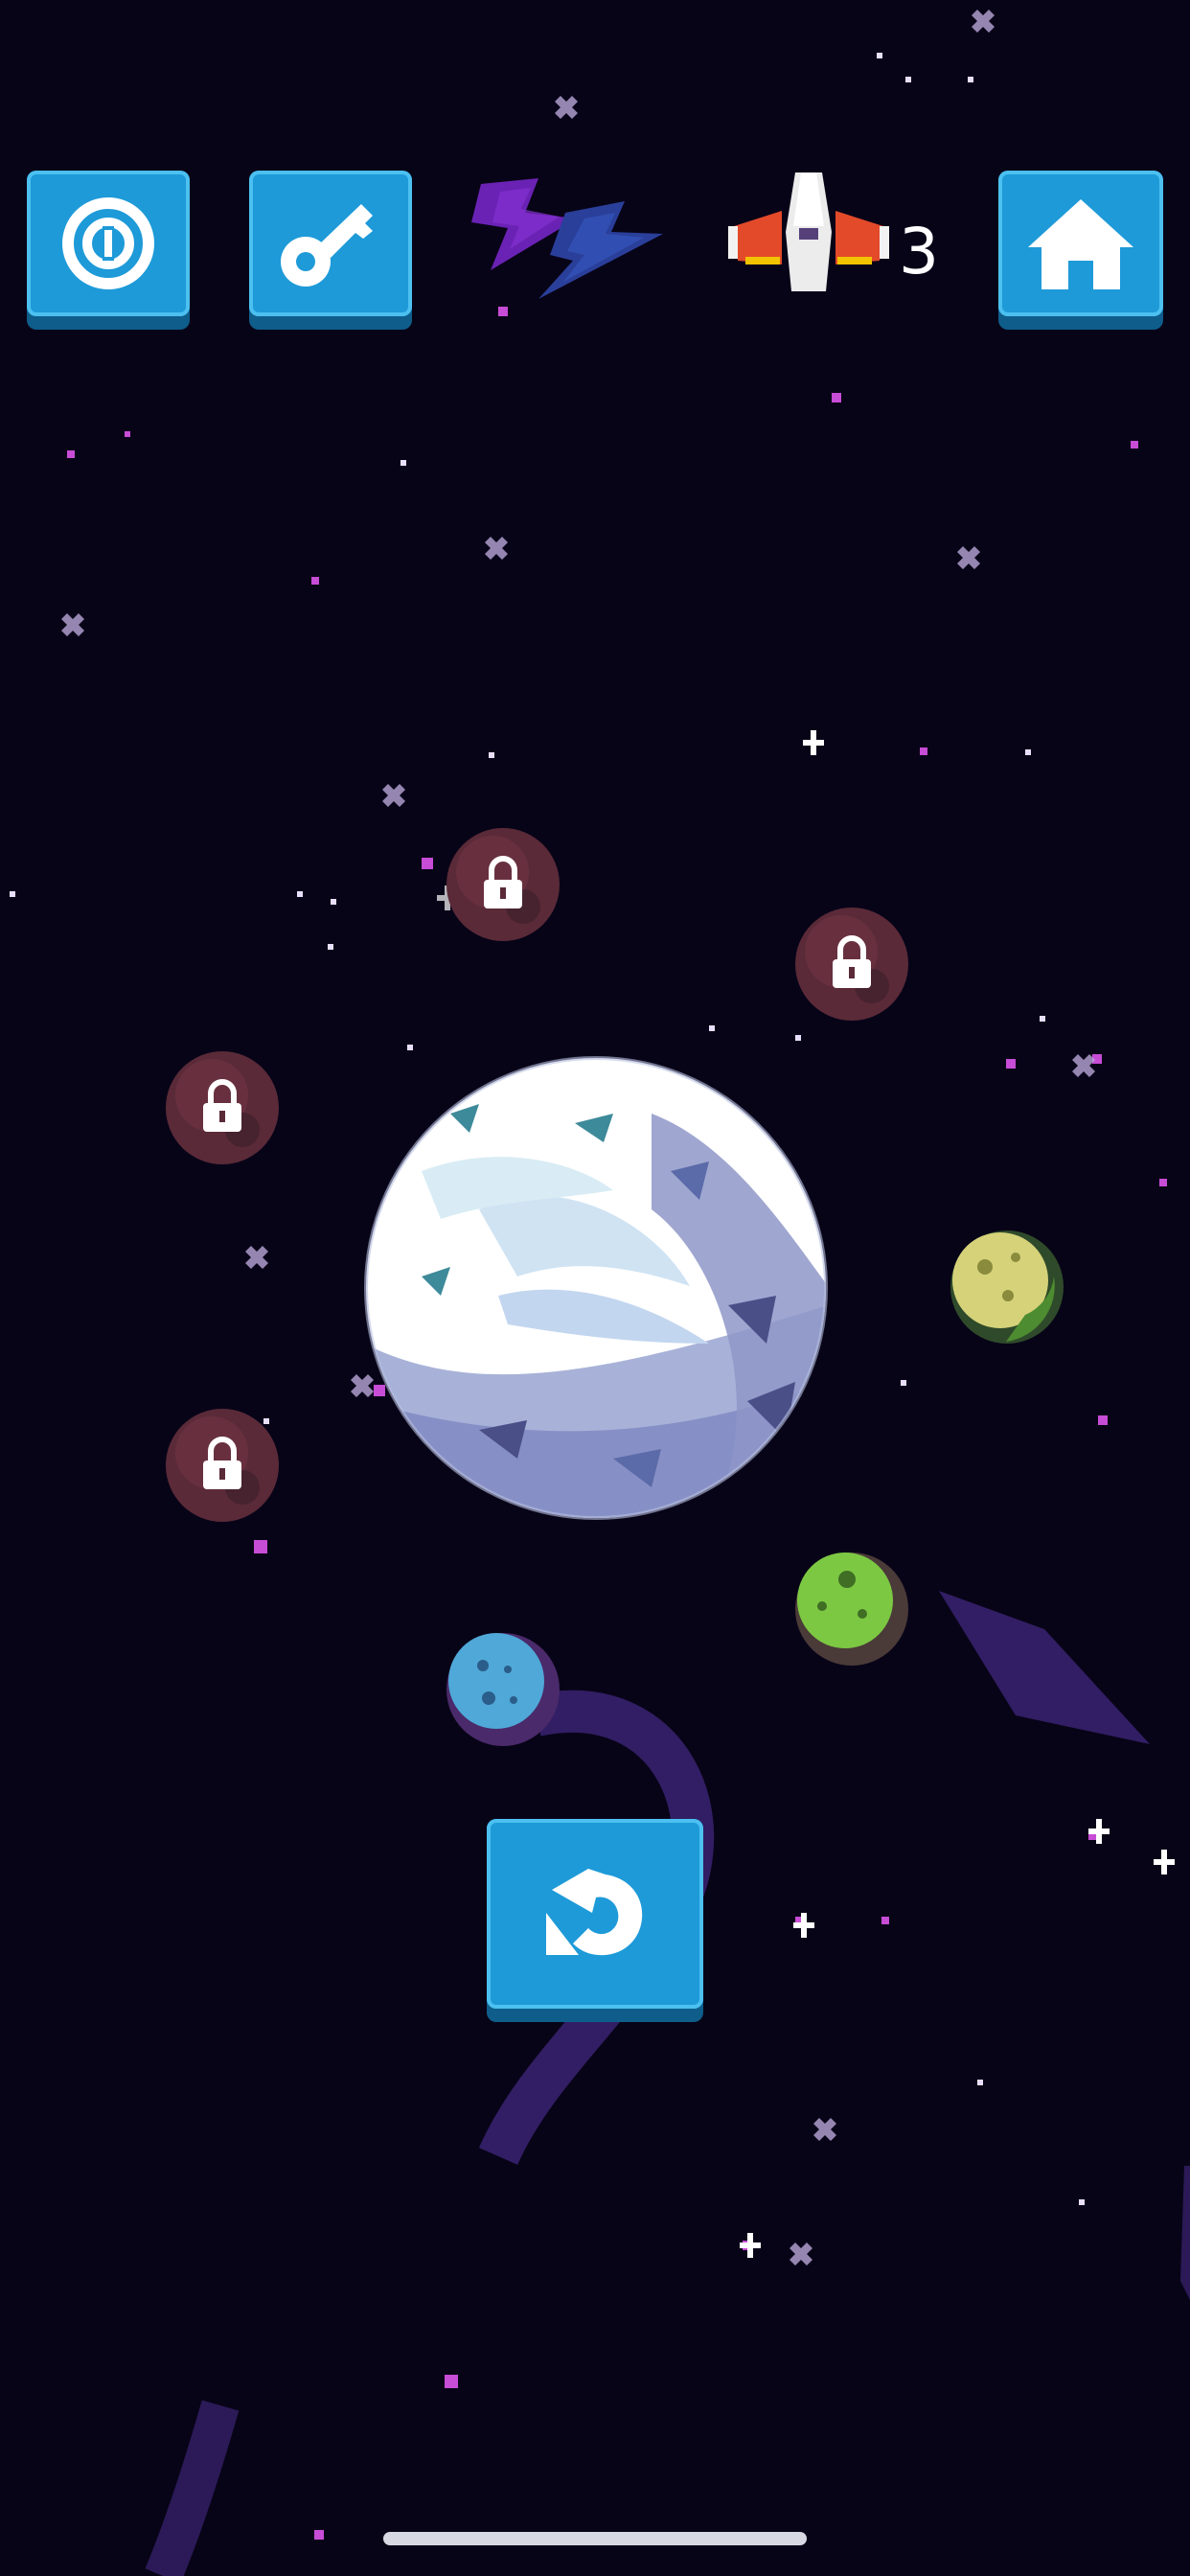 The height and width of the screenshot is (2576, 1190). Describe the element at coordinates (852, 1609) in the screenshot. I see `planet-green` at that location.